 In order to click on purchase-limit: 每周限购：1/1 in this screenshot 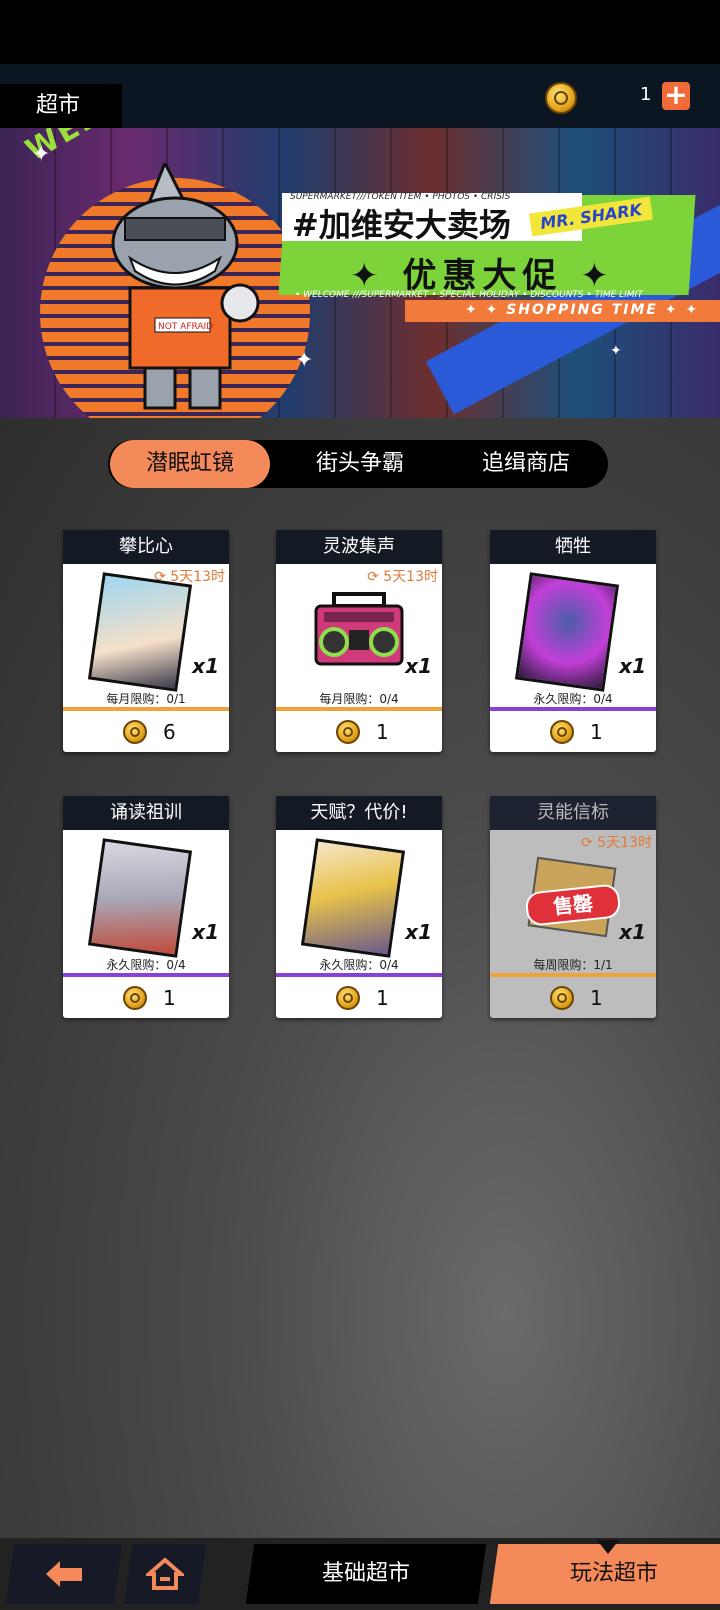, I will do `click(573, 965)`.